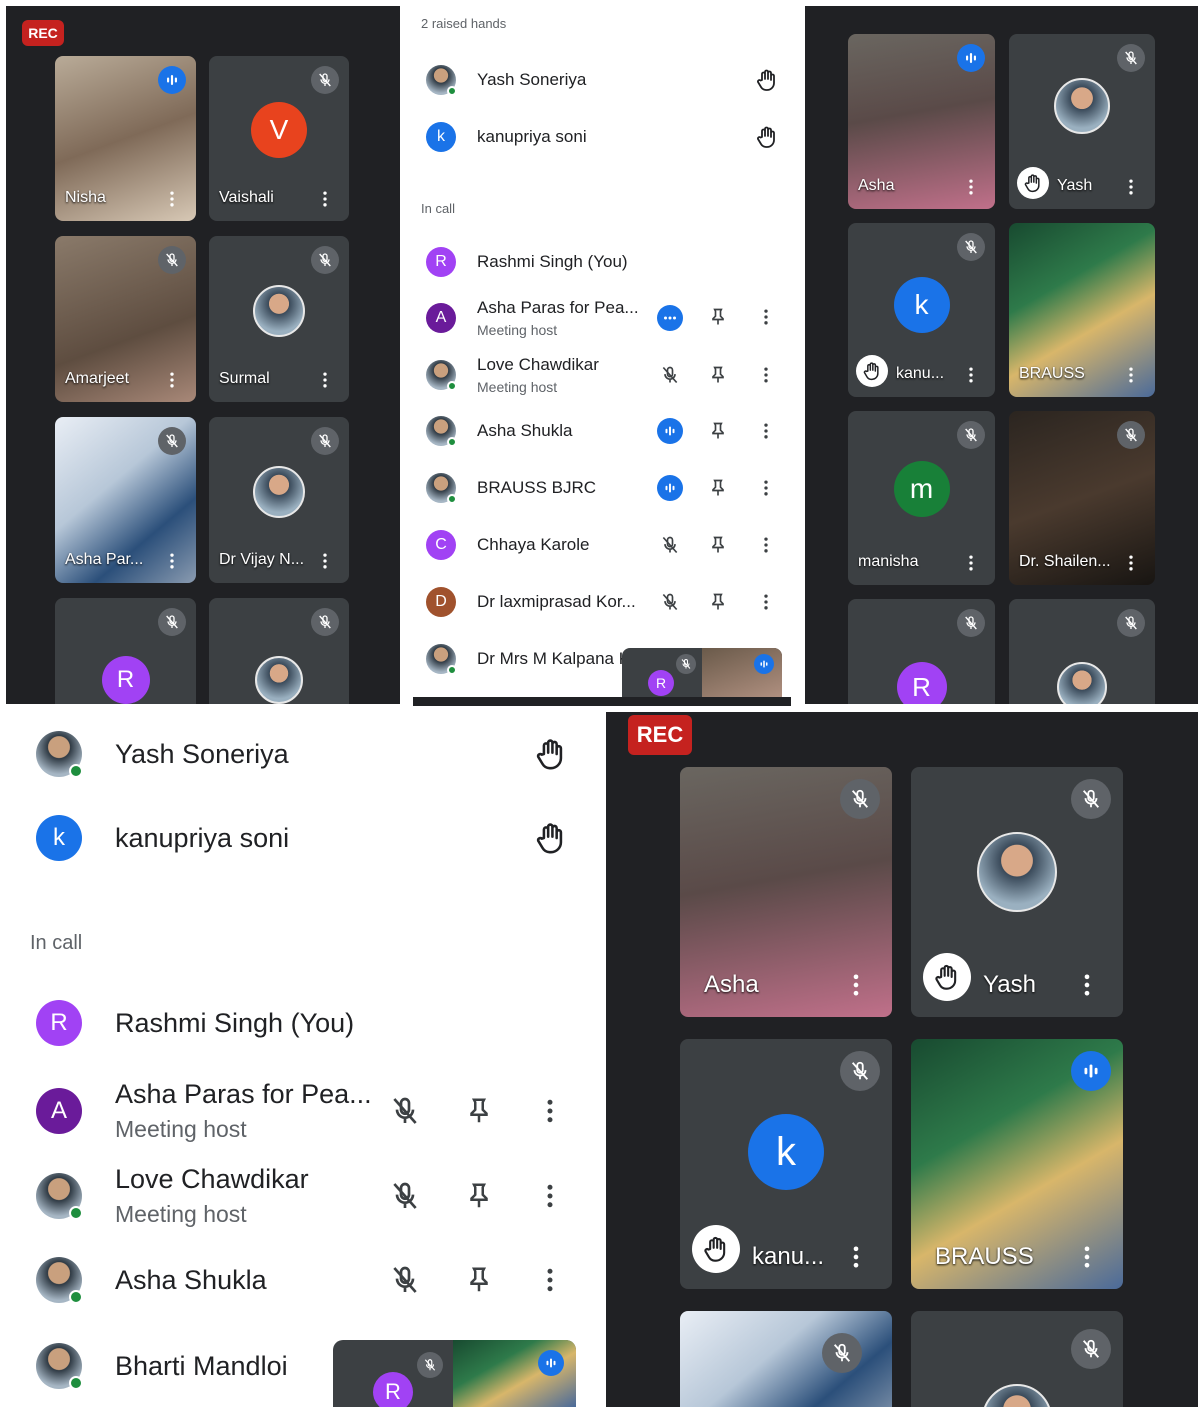  Describe the element at coordinates (602, 545) in the screenshot. I see `participant-row: C Chhaya Karole` at that location.